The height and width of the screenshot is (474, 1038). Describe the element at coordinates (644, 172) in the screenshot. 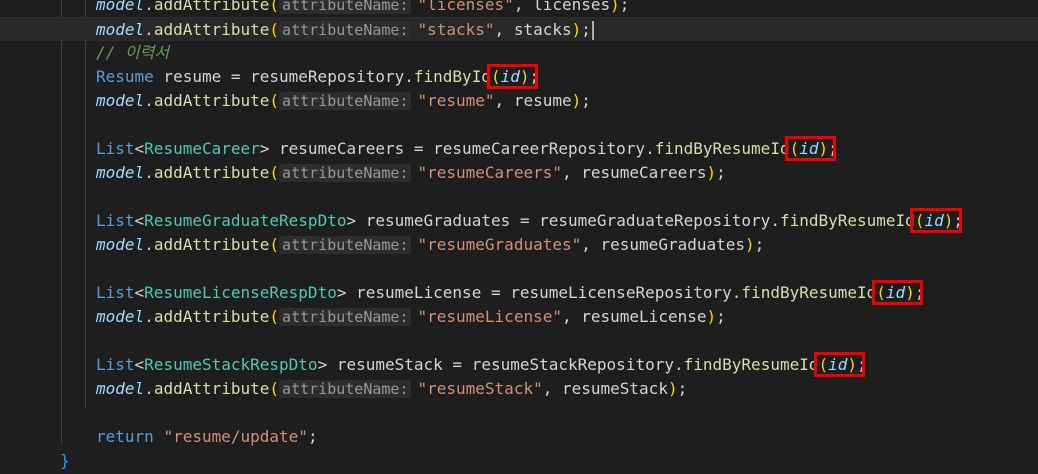

I see `code-token: resumeCareers` at that location.